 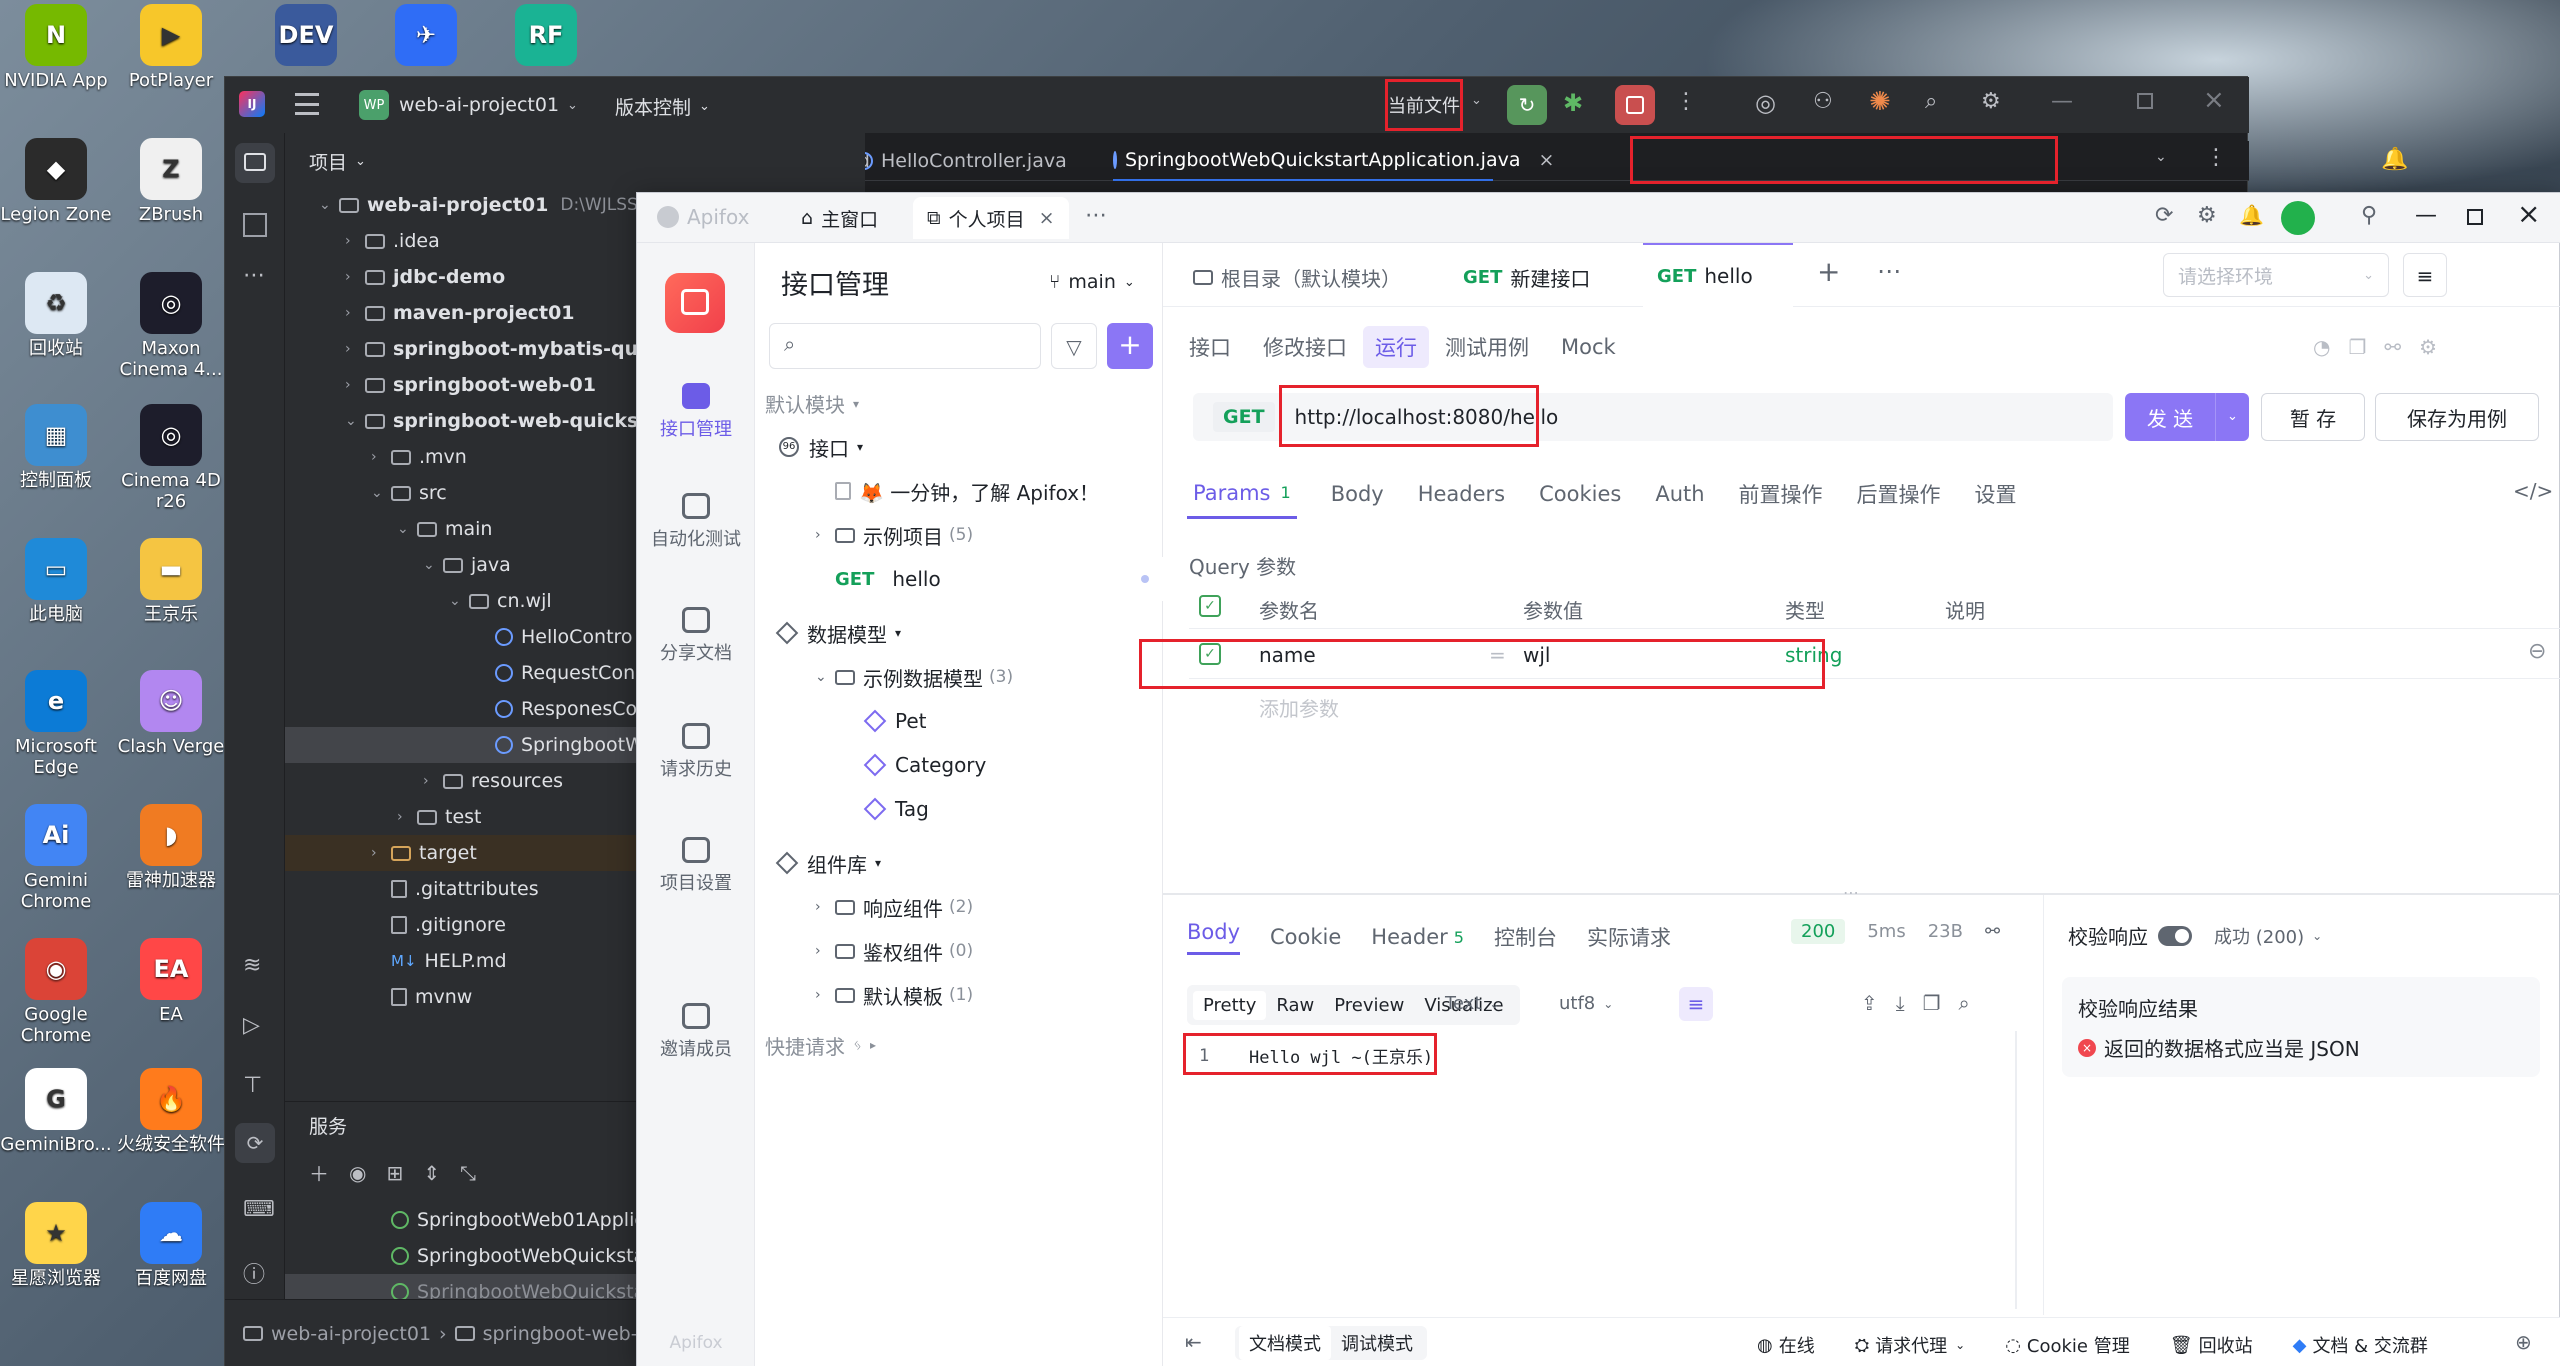 I want to click on nav-item: 自动化测试, so click(x=696, y=522).